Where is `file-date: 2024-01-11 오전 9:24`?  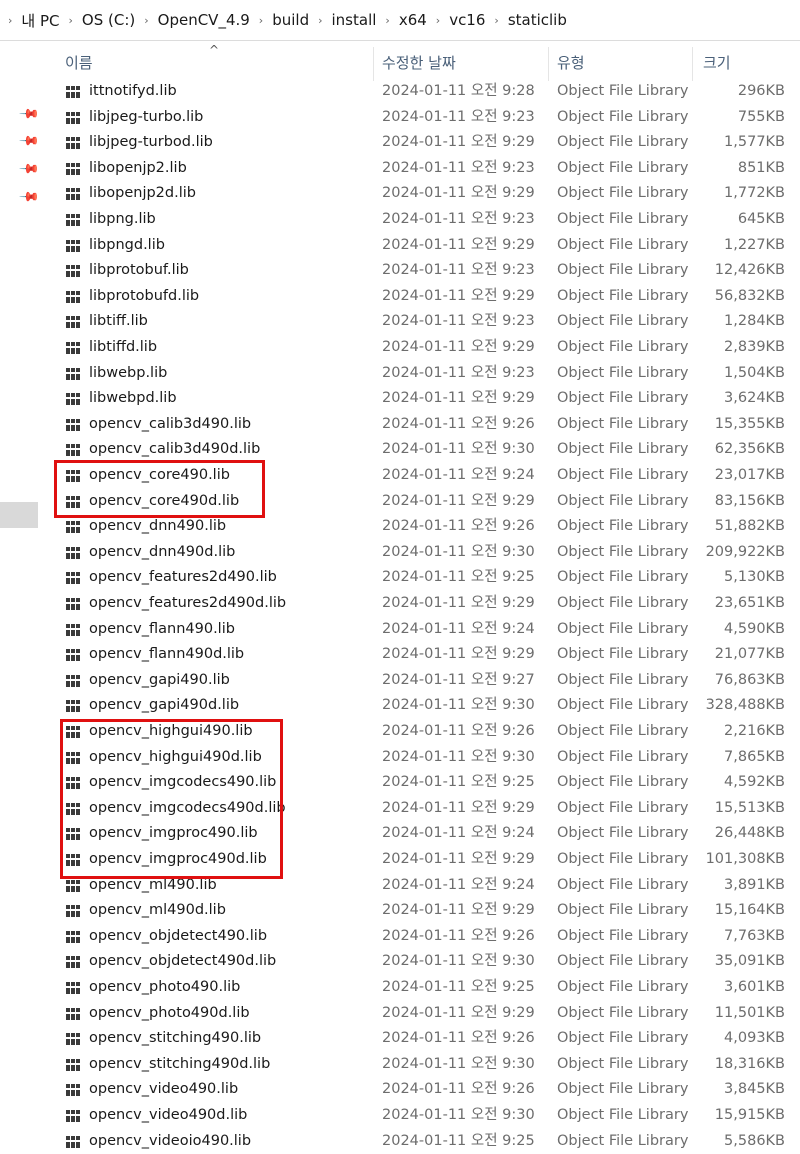
file-date: 2024-01-11 오전 9:24 is located at coordinates (458, 833).